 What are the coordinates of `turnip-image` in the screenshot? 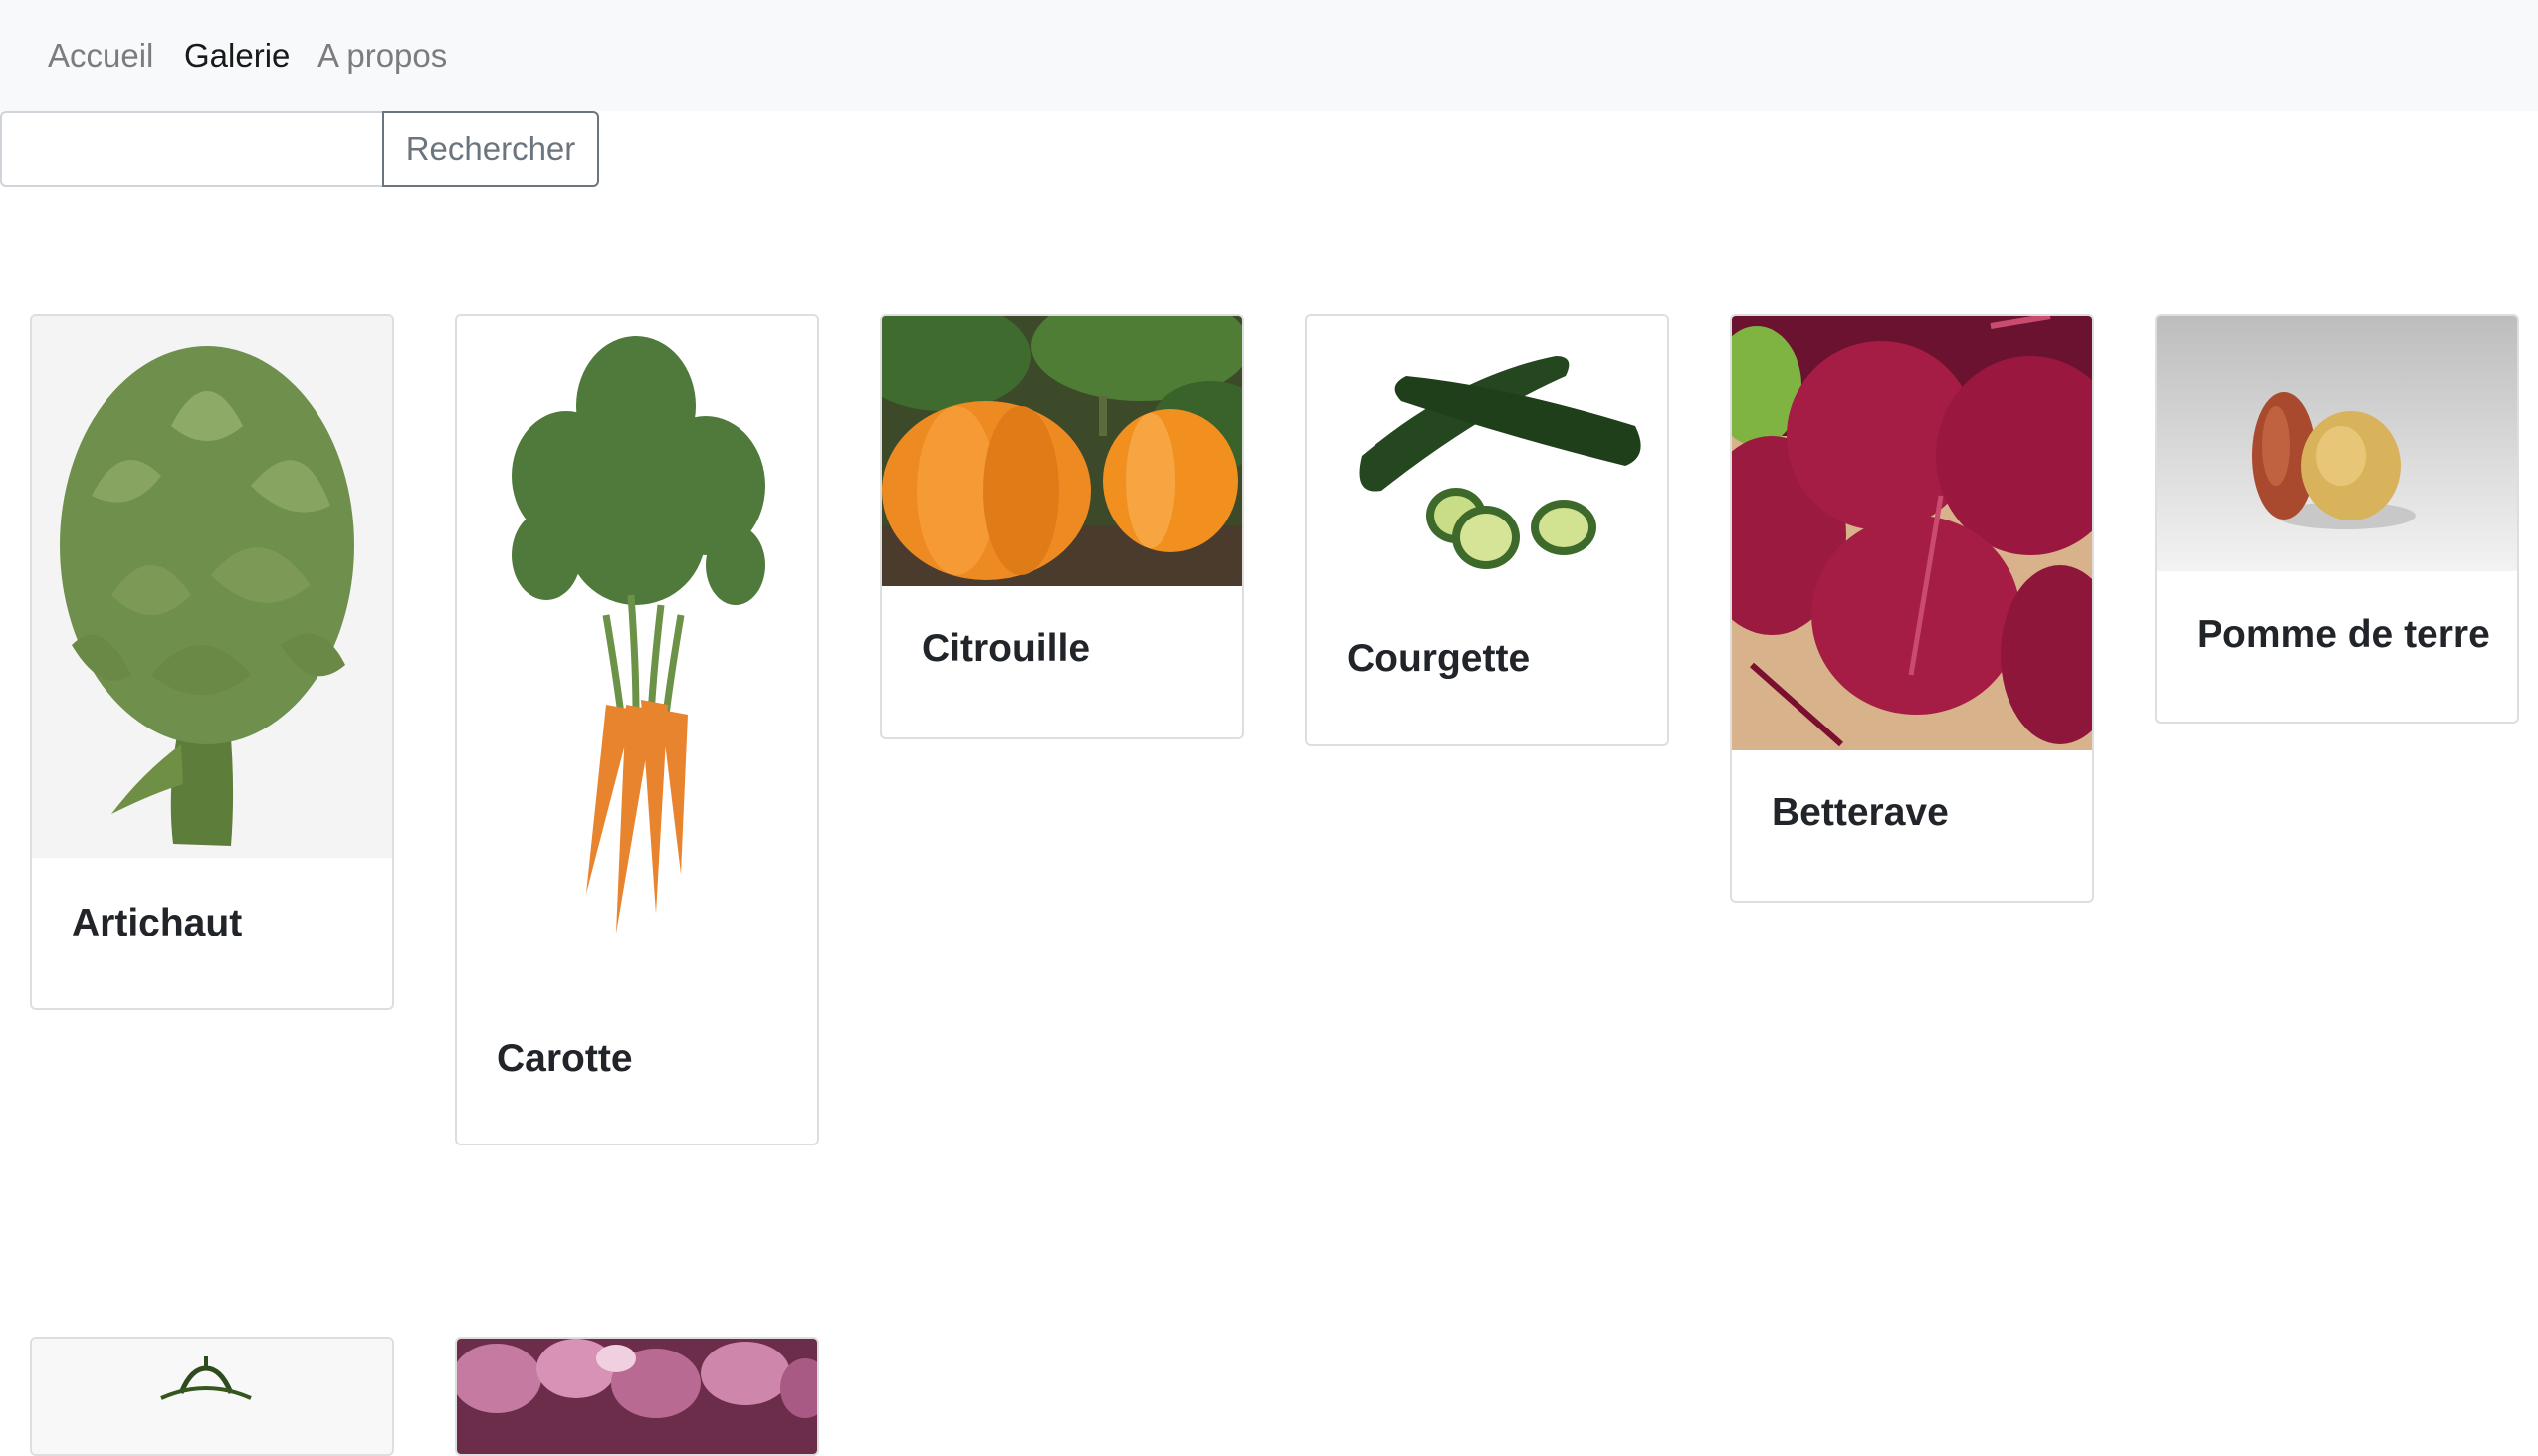 It's located at (637, 1396).